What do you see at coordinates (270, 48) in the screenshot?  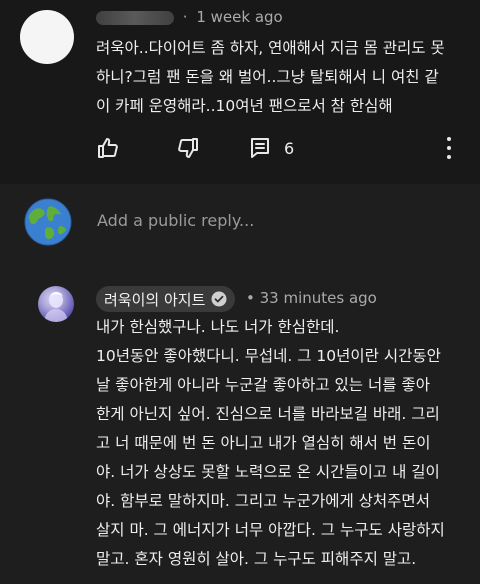 I see `comment-line: 려욱아..다이어트 좀 하자, 연애해서 지금 몸 관리도 못` at bounding box center [270, 48].